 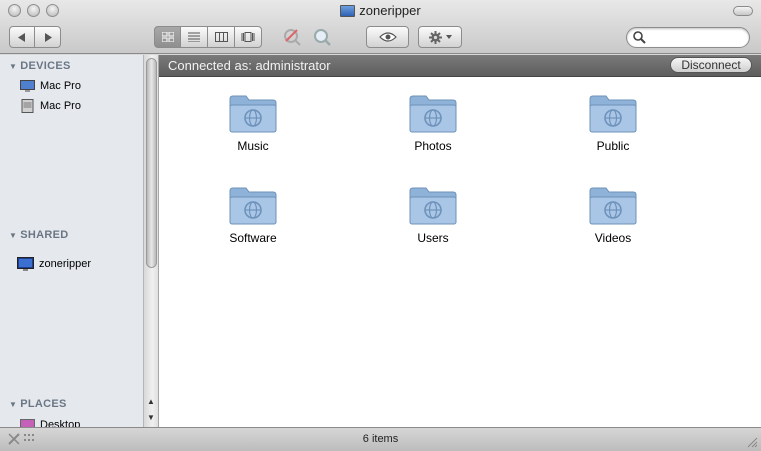 I want to click on search-disabled-button, so click(x=322, y=37).